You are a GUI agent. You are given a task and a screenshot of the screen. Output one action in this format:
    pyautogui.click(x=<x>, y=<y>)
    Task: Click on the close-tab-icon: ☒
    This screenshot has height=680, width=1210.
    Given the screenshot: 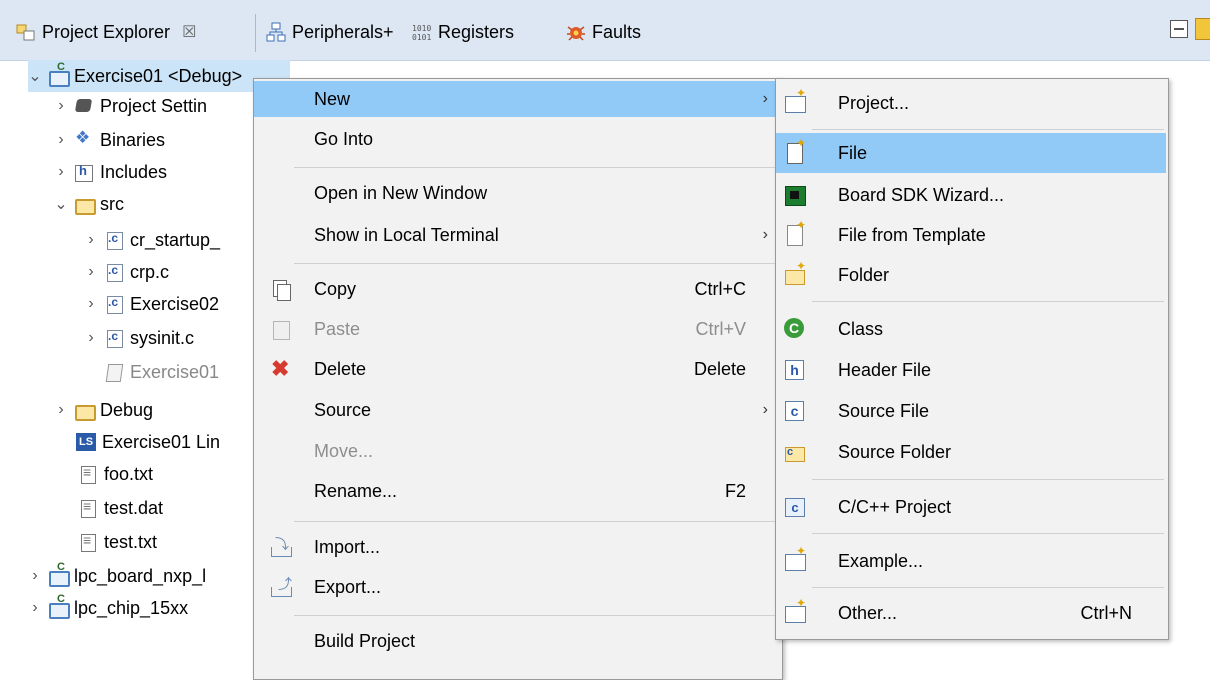 What is the action you would take?
    pyautogui.click(x=189, y=32)
    